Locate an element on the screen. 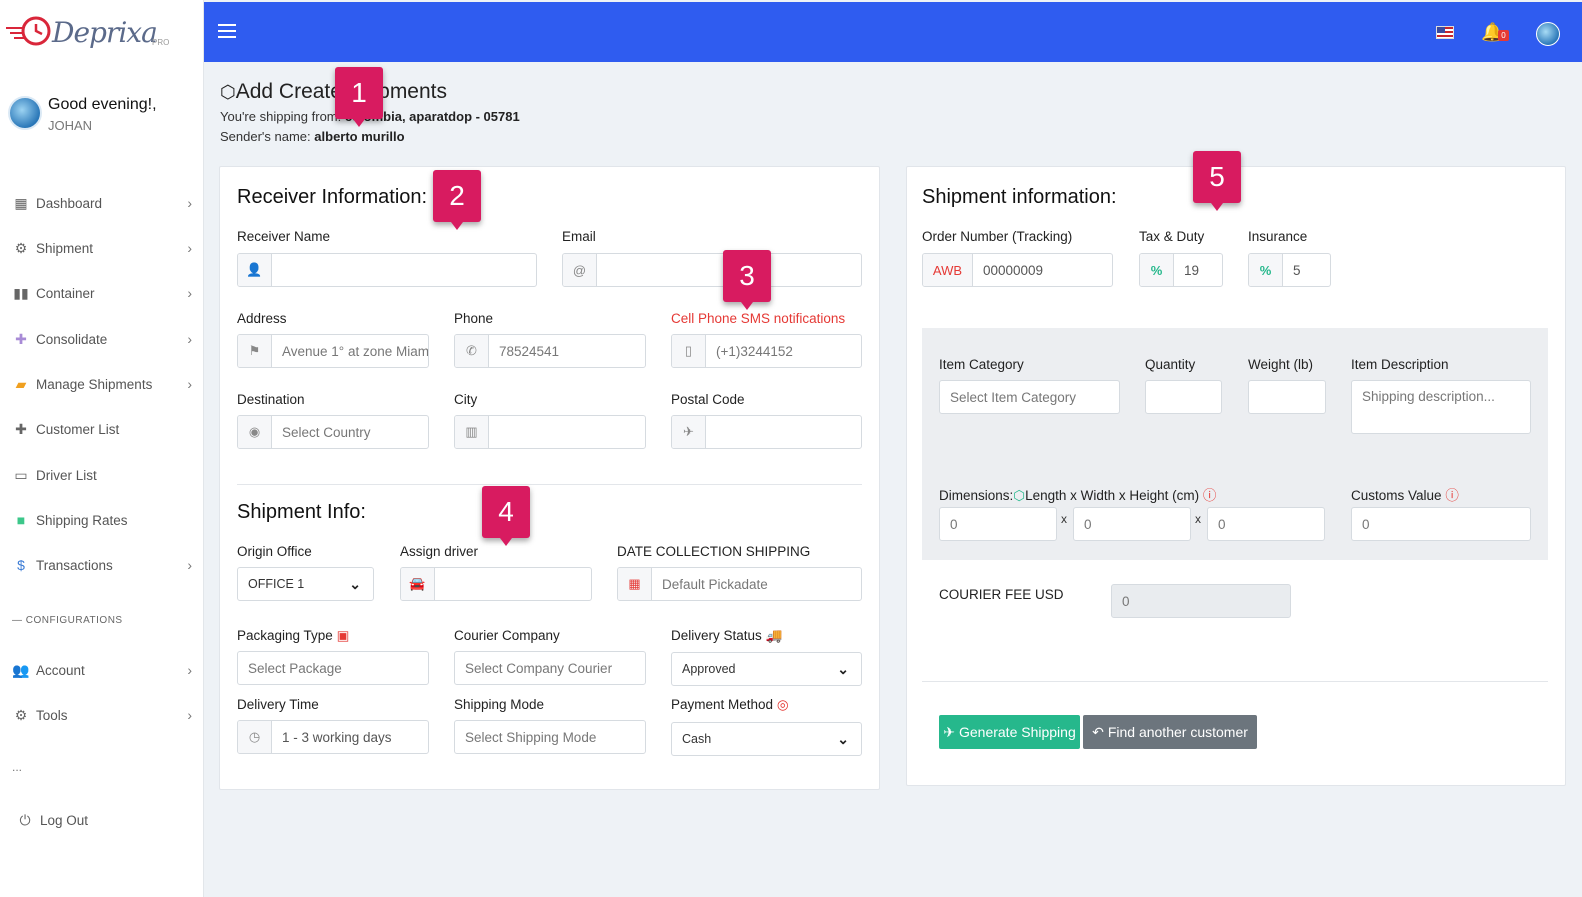 This screenshot has width=1582, height=897. address-input: ⚑ Avenue 1° at zone Miami is located at coordinates (333, 351).